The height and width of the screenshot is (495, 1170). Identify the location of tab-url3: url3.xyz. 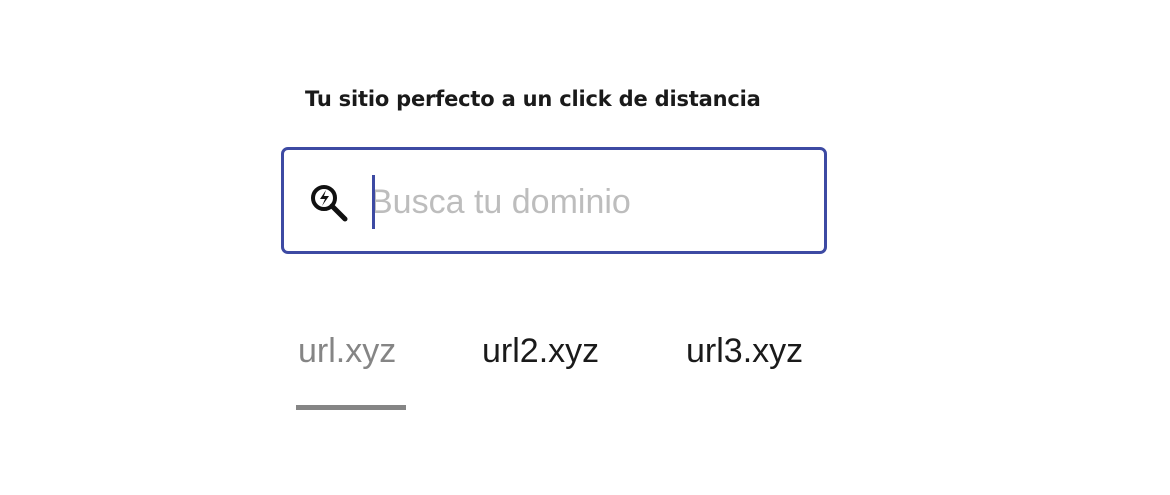
(744, 351).